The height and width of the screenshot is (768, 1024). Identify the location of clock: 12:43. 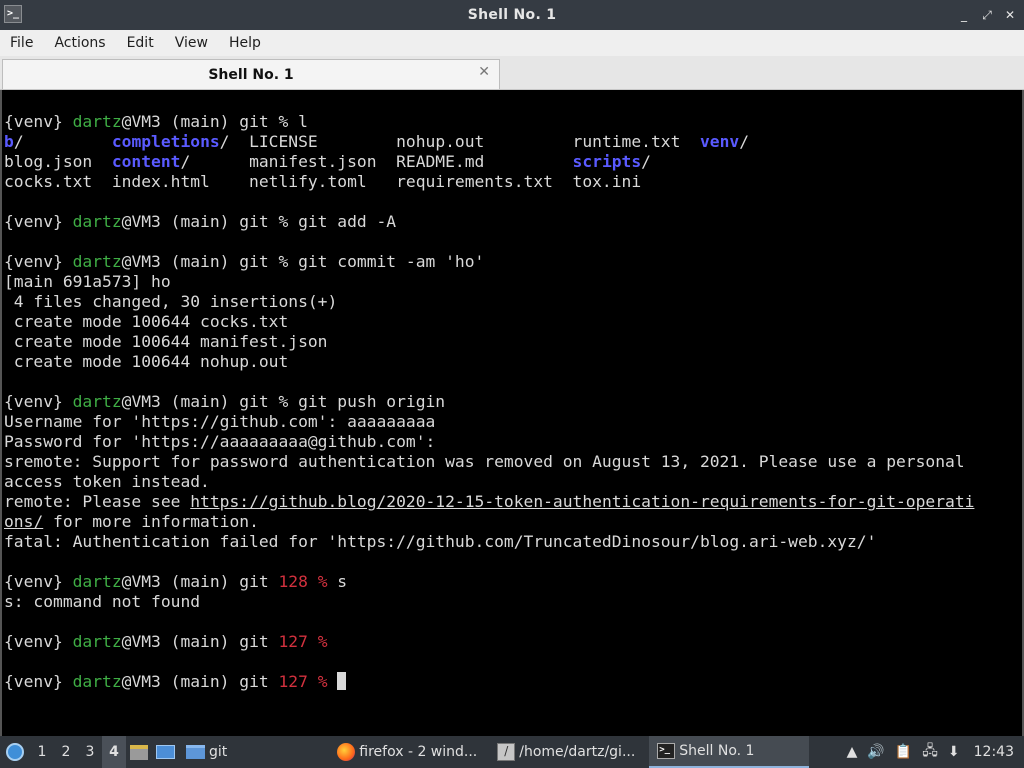
(994, 752).